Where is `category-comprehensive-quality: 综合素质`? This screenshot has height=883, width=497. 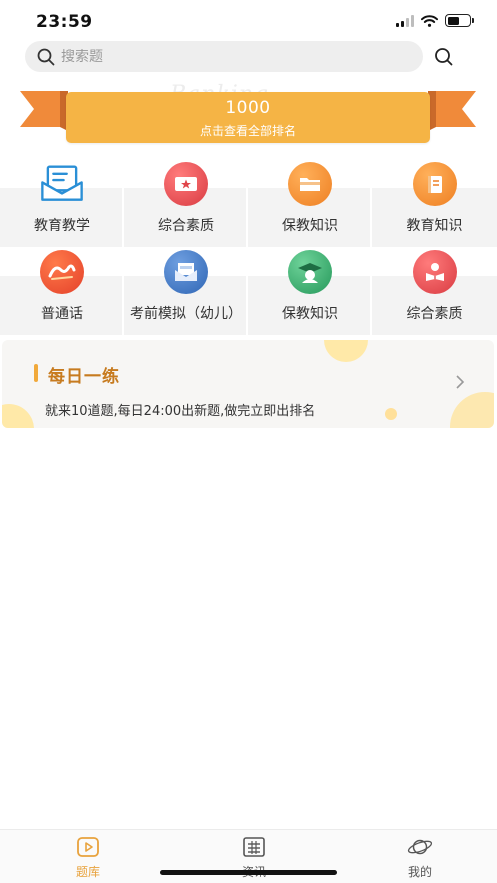 category-comprehensive-quality: 综合素质 is located at coordinates (186, 203).